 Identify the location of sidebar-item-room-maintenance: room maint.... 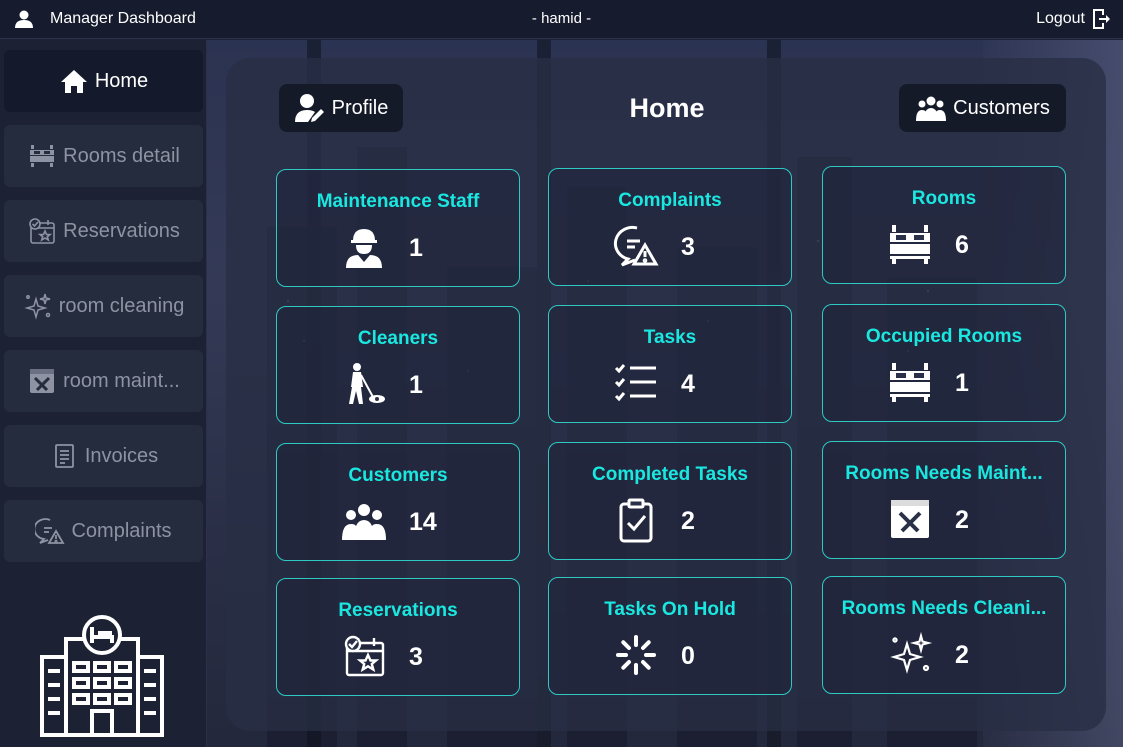
(103, 381).